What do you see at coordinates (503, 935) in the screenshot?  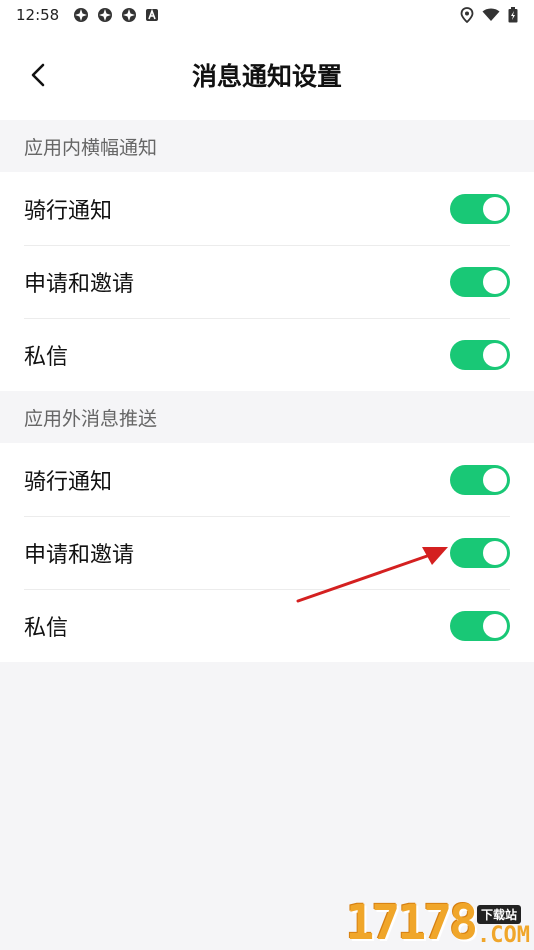 I see `watermark-suffix: .COM` at bounding box center [503, 935].